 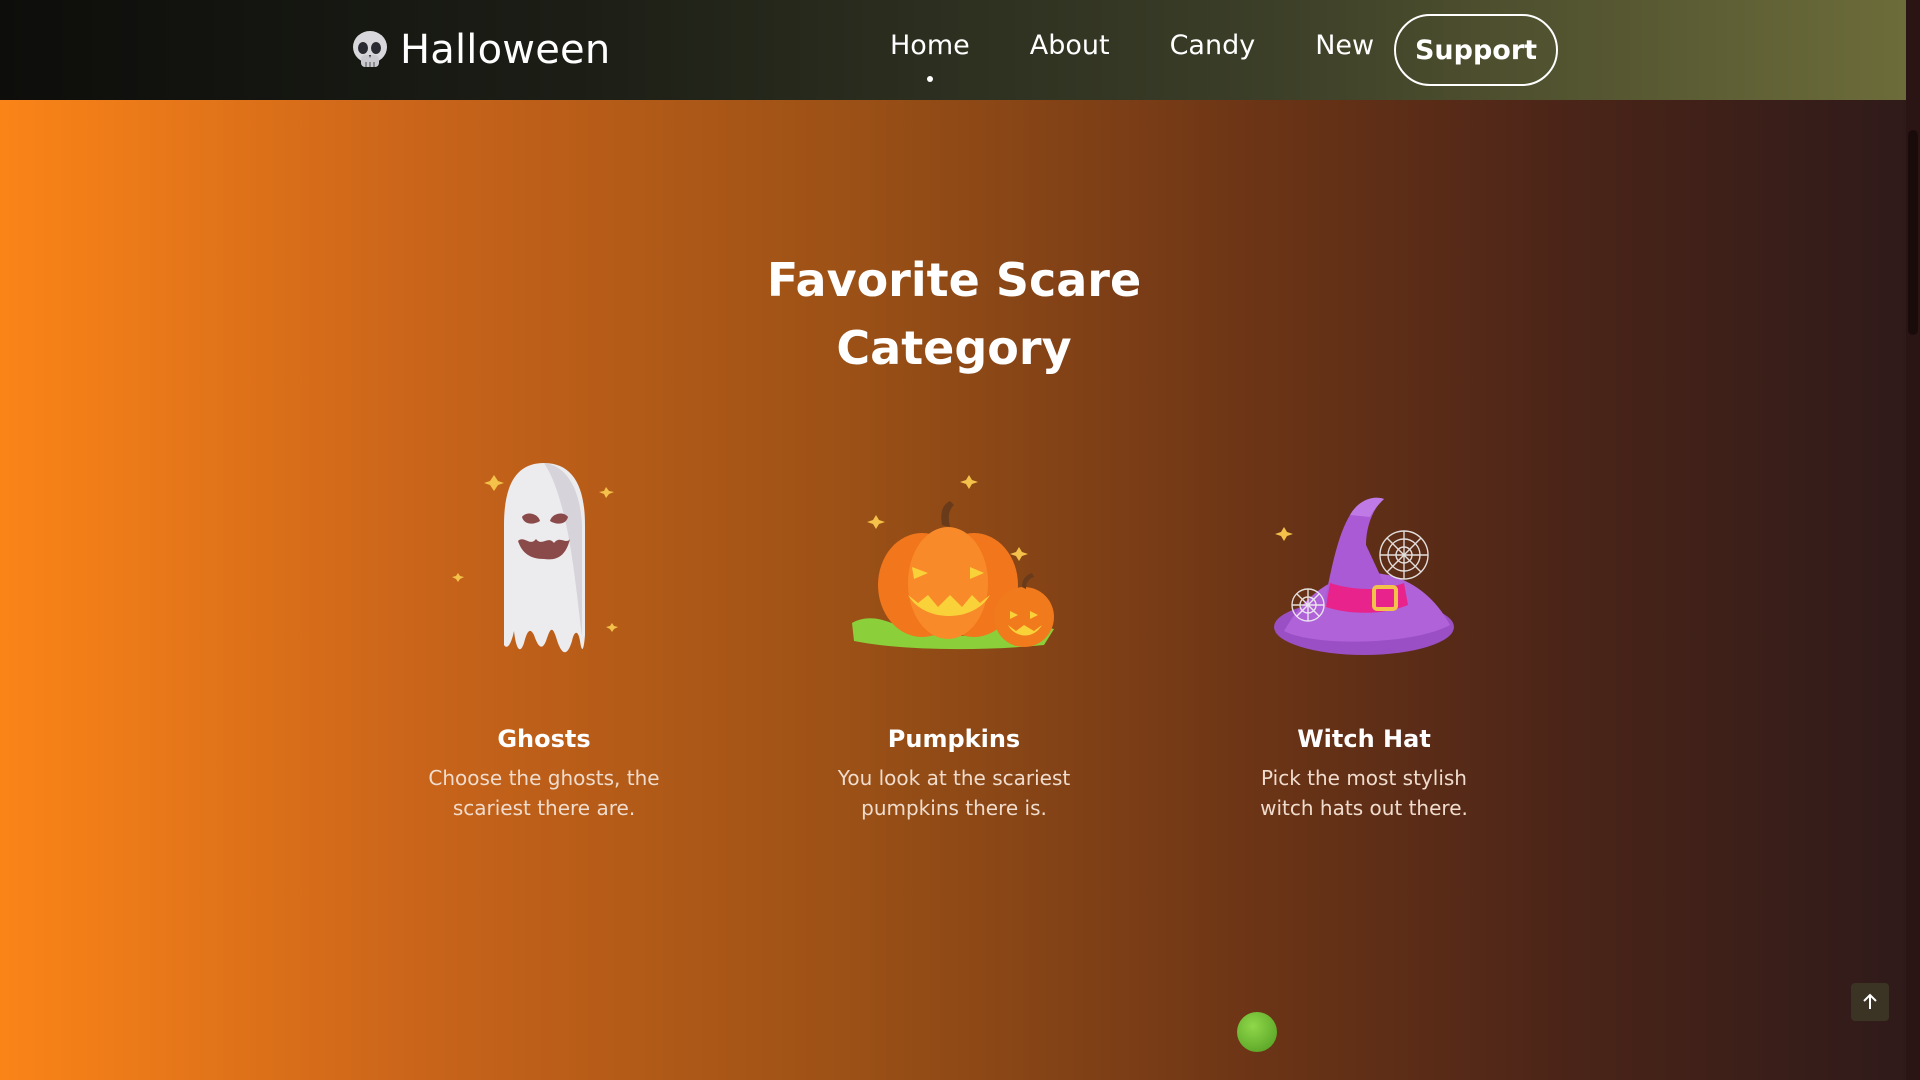 I want to click on section-title-line1: Favorite Scare, so click(x=954, y=280).